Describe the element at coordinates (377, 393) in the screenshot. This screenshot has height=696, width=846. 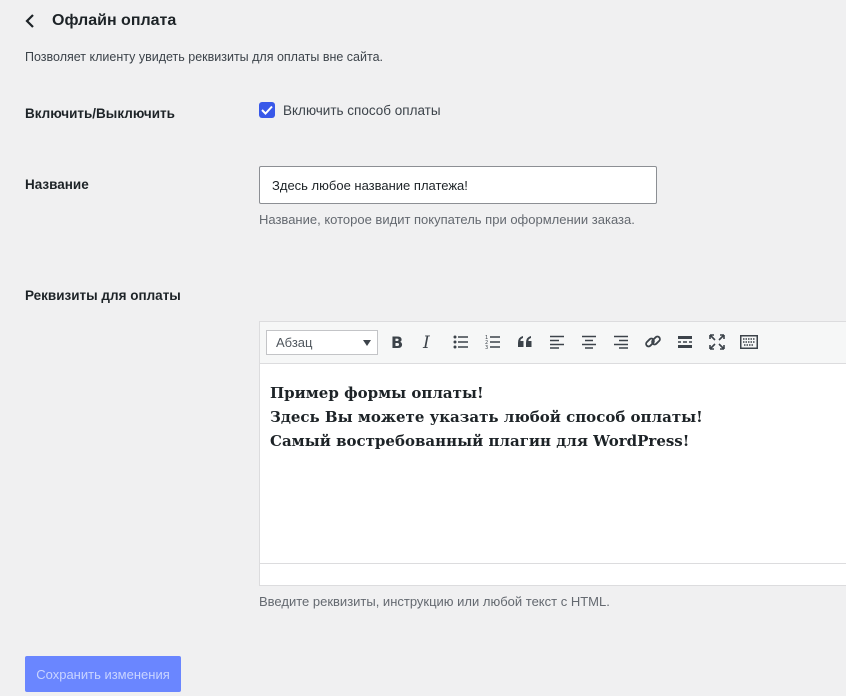
I see `content-line: Пример формы оплаты!` at that location.